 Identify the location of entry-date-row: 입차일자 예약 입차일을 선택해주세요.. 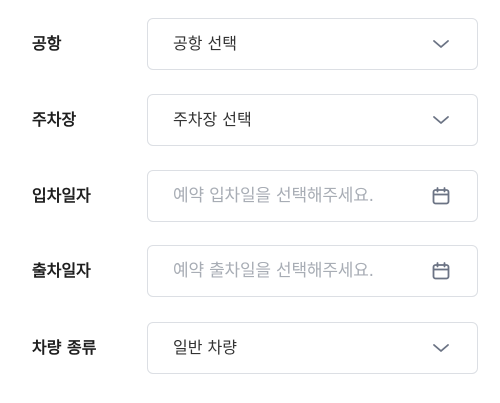
(250, 196).